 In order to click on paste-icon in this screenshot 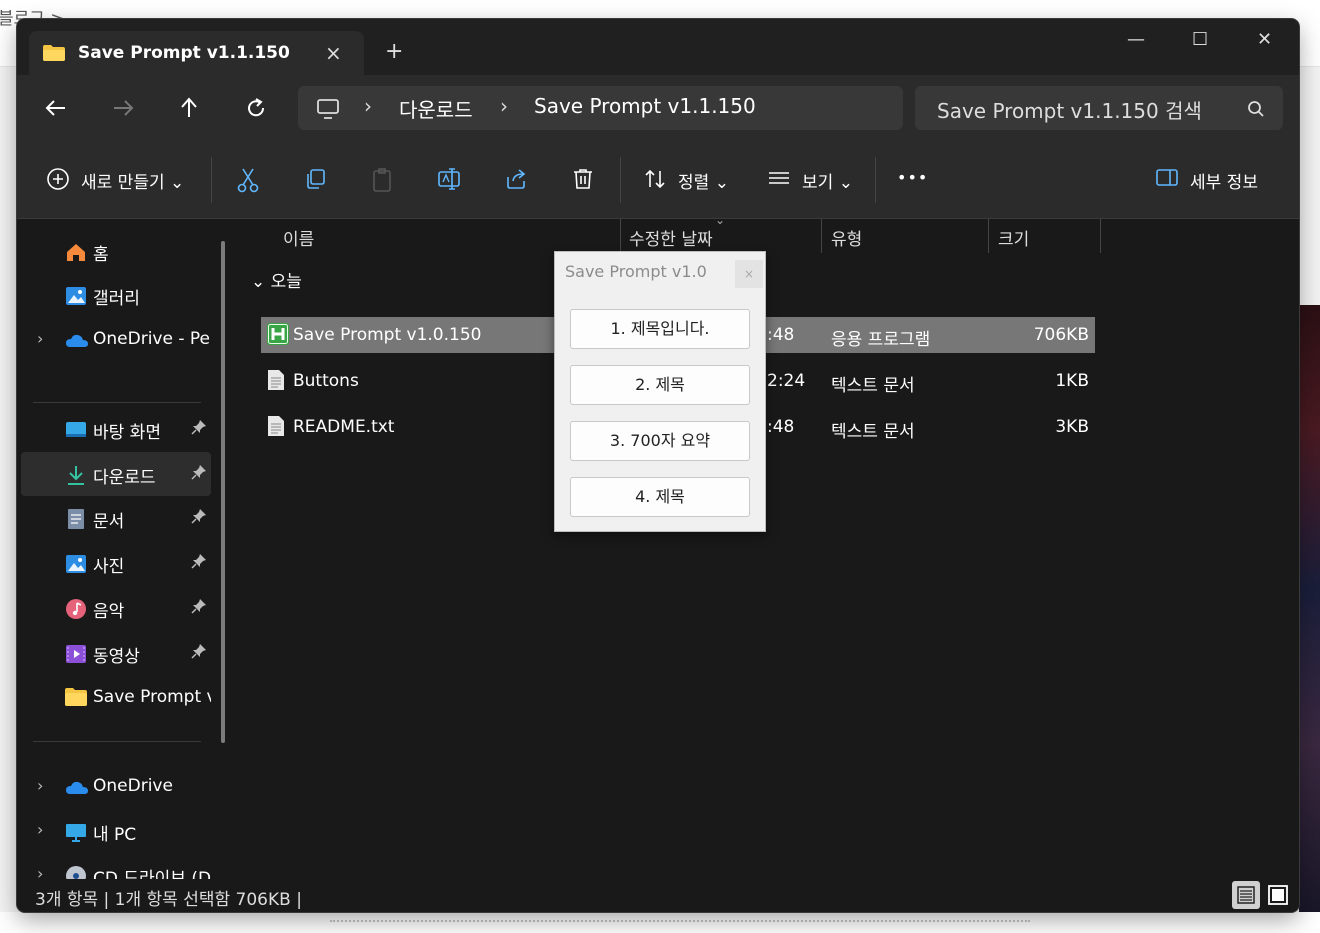, I will do `click(383, 180)`.